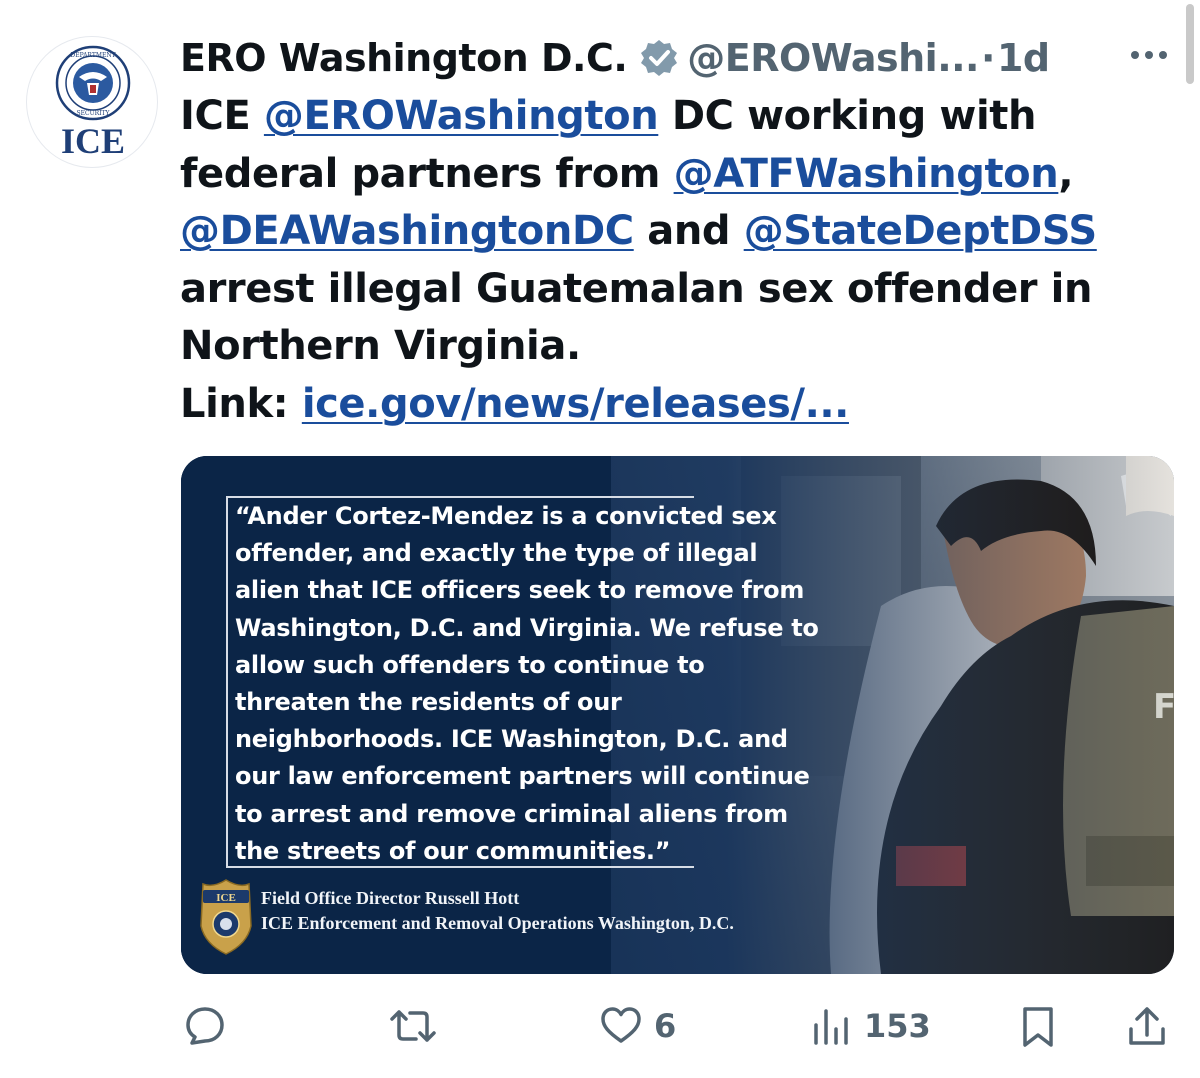 The width and height of the screenshot is (1200, 1078). What do you see at coordinates (1066, 173) in the screenshot?
I see `tweet-text-segment: ,` at bounding box center [1066, 173].